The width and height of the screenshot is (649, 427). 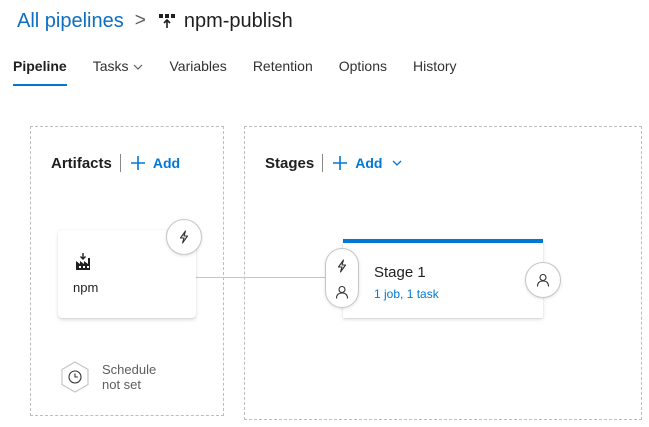 I want to click on stages-title: Stages, so click(x=290, y=163).